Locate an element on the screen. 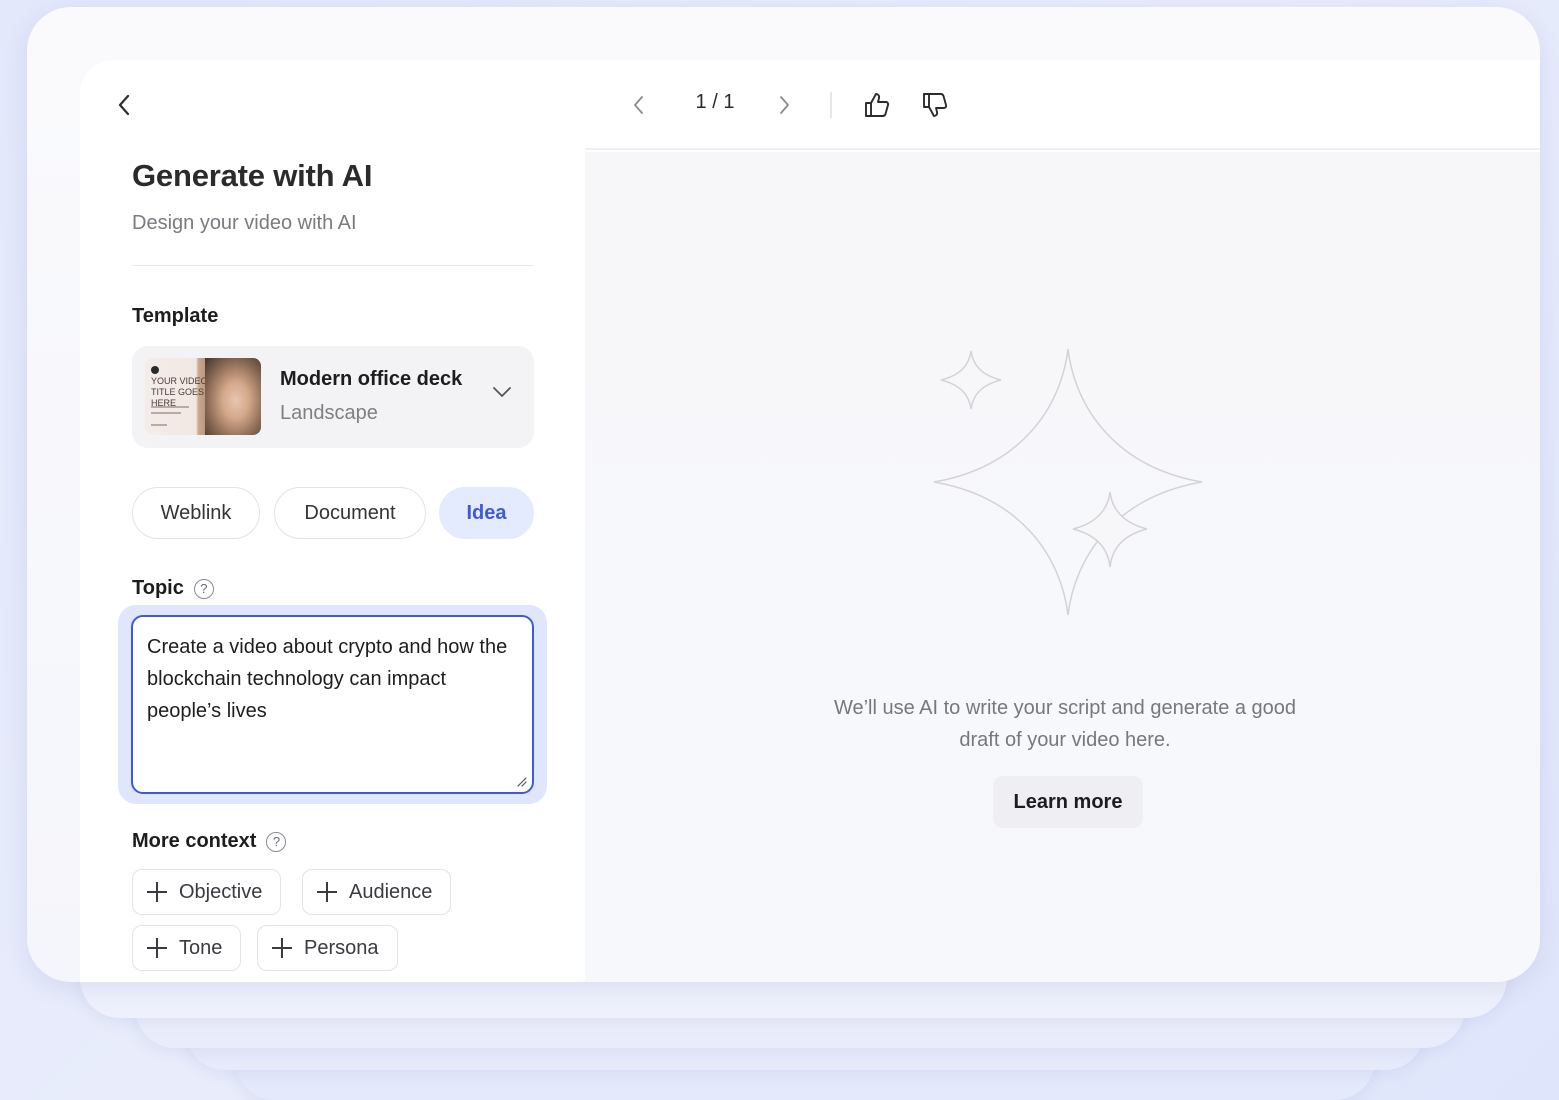  thumbs-down-icon is located at coordinates (935, 105).